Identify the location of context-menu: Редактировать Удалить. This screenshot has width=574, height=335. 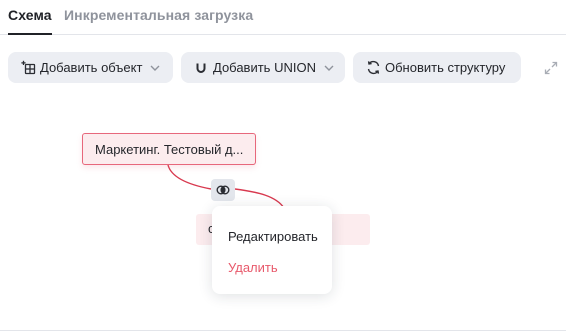
(272, 250).